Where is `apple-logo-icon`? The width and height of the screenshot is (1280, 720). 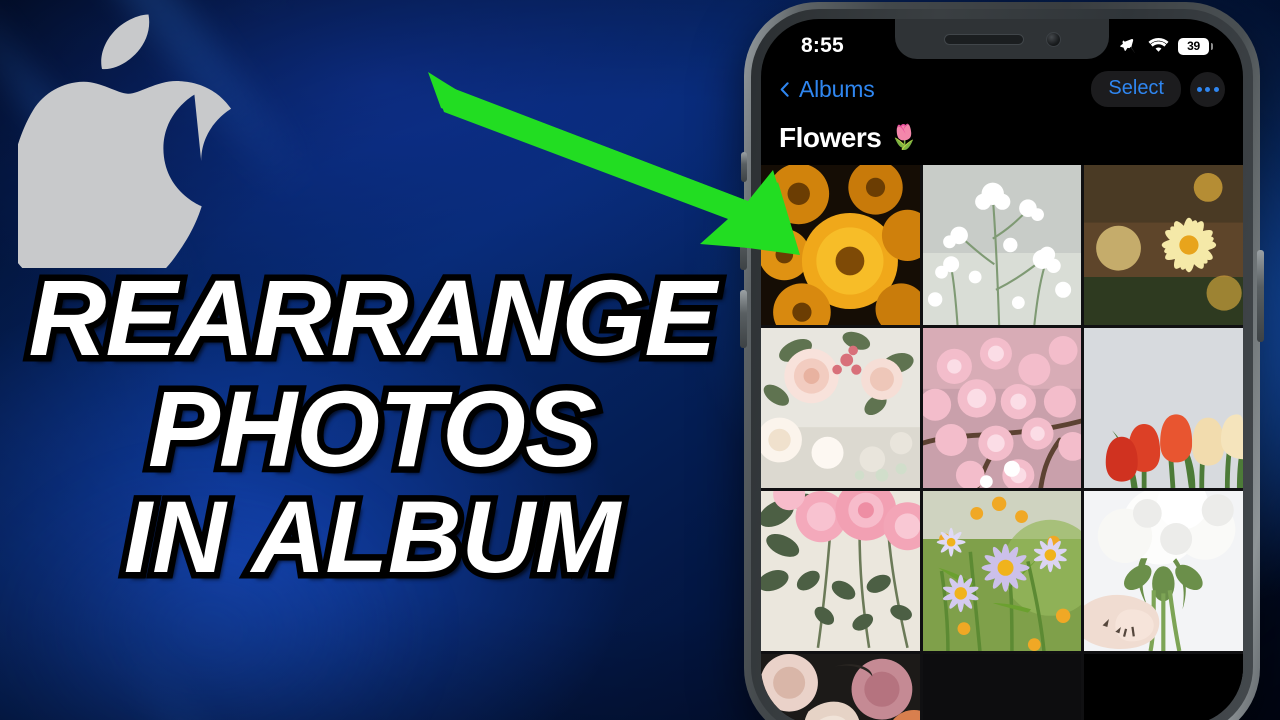
apple-logo-icon is located at coordinates (120, 144).